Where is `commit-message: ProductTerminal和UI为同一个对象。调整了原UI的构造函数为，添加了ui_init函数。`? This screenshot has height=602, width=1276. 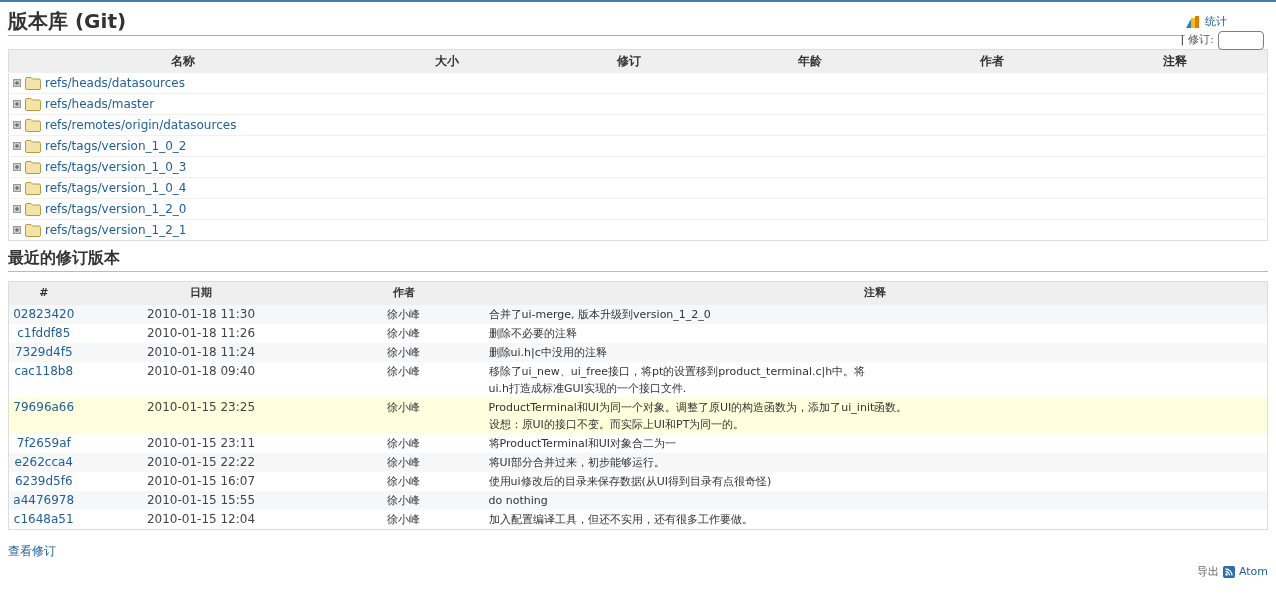 commit-message: ProductTerminal和UI为同一个对象。调整了原UI的构造函数为，添加了ui_init函数。 is located at coordinates (698, 407).